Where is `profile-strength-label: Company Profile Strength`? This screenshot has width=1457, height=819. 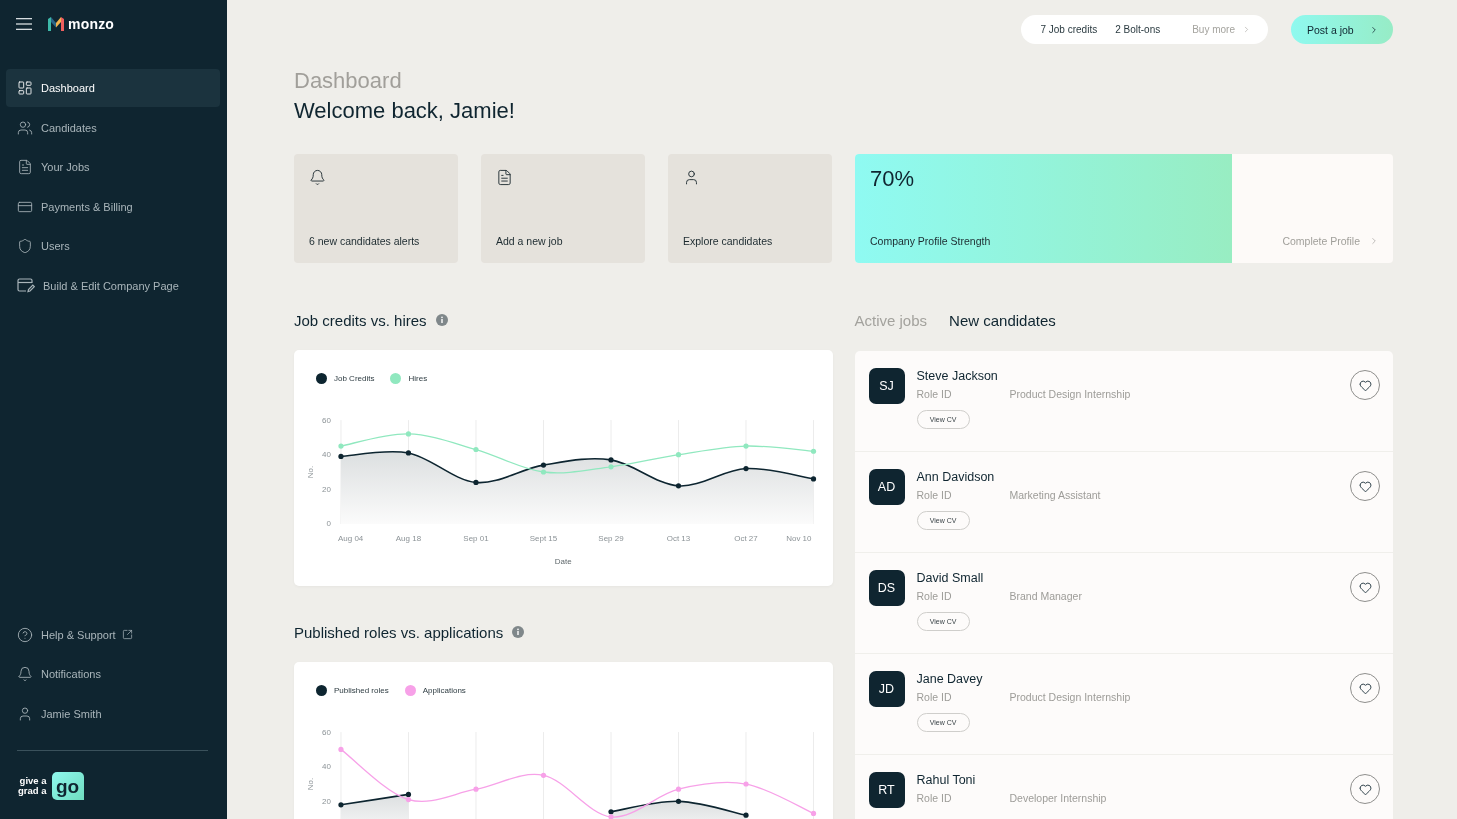 profile-strength-label: Company Profile Strength is located at coordinates (931, 241).